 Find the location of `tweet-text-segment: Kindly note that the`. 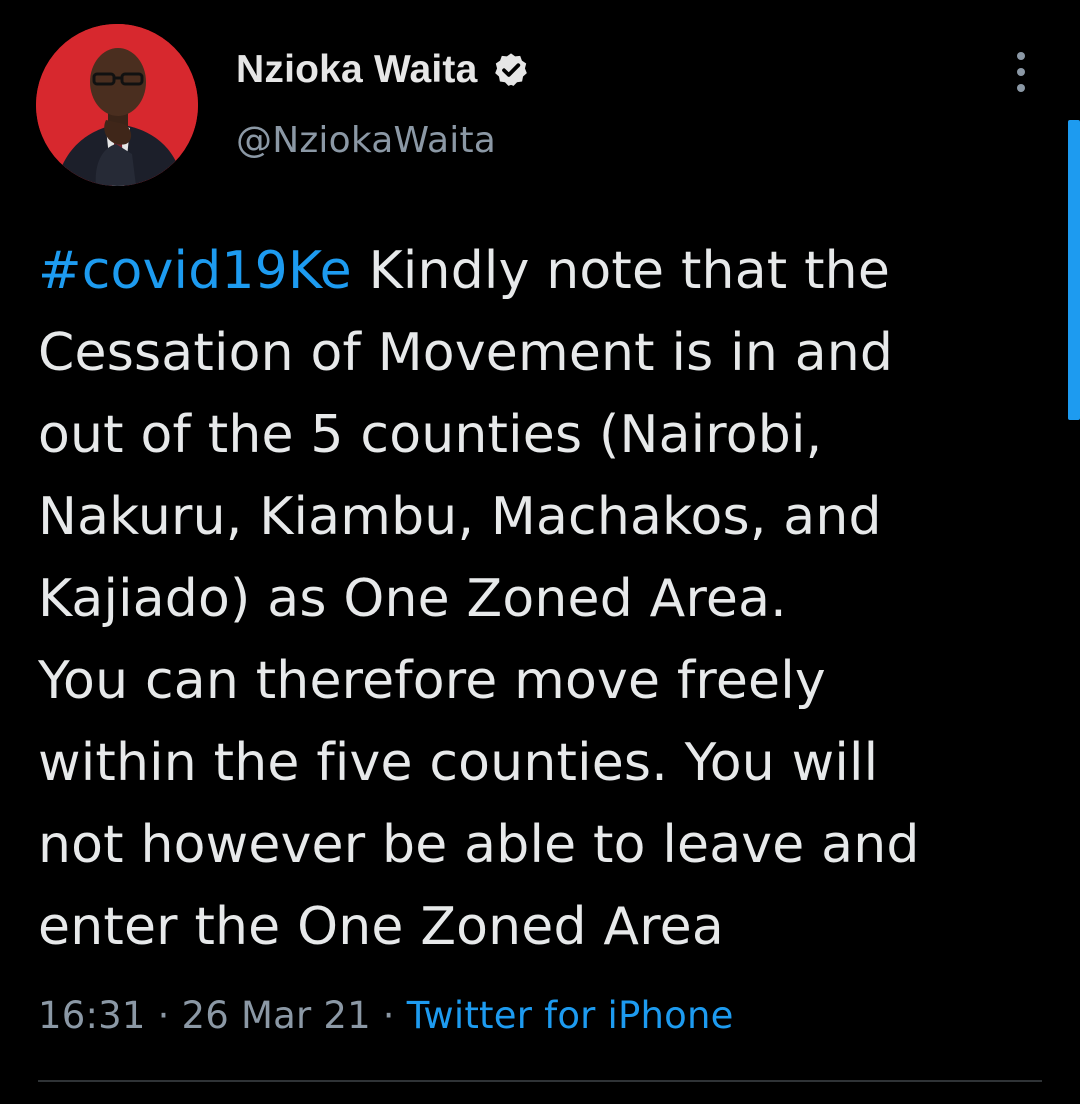

tweet-text-segment: Kindly note that the is located at coordinates (621, 271).